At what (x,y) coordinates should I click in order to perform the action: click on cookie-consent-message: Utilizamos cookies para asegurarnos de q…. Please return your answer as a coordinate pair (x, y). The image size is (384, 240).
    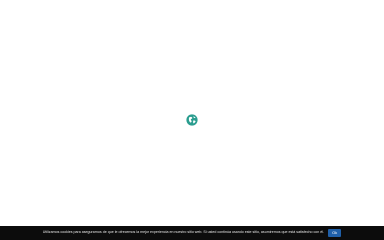
    Looking at the image, I should click on (183, 232).